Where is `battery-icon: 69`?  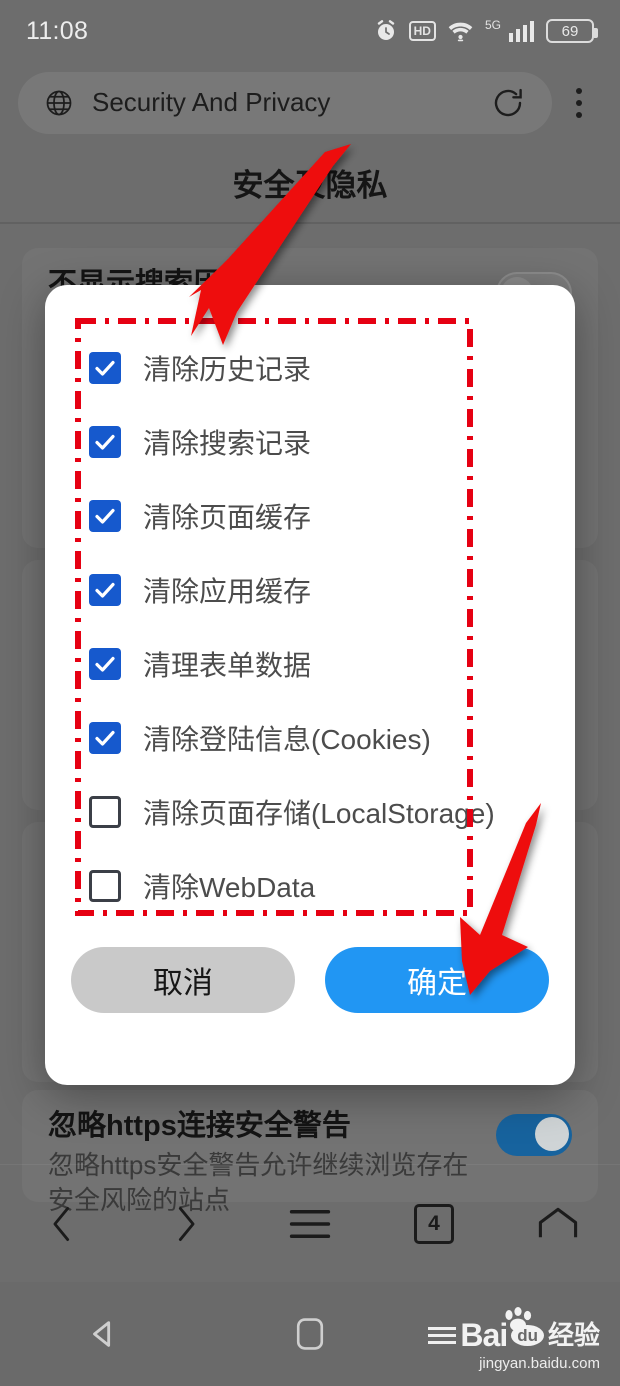
battery-icon: 69 is located at coordinates (572, 31).